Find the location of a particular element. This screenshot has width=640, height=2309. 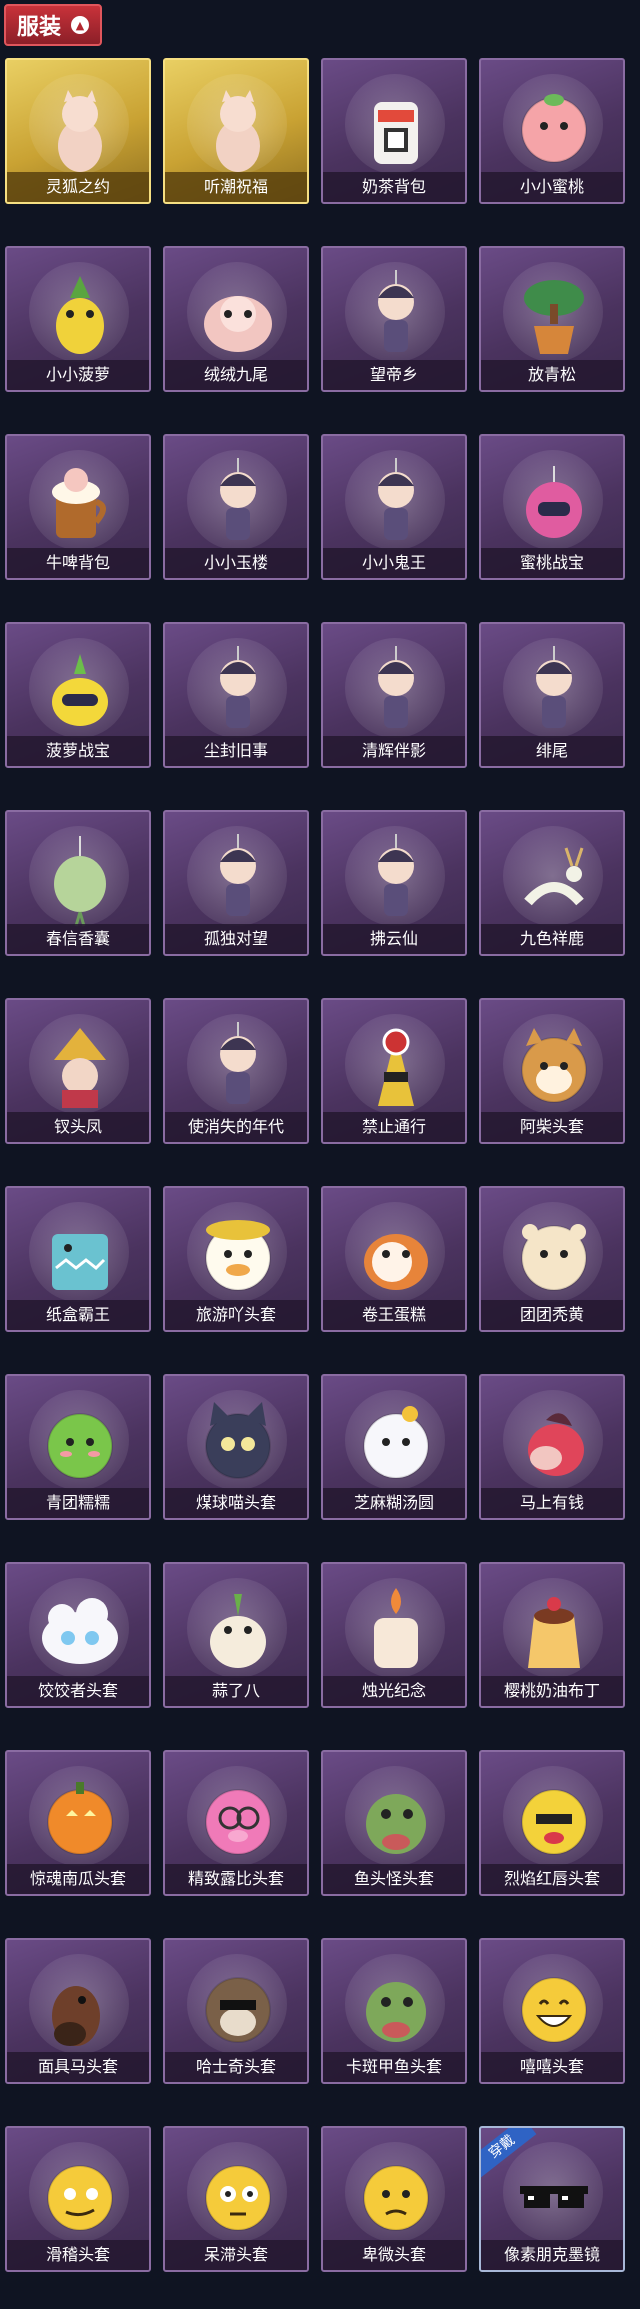

pineapple-icon is located at coordinates (80, 316).